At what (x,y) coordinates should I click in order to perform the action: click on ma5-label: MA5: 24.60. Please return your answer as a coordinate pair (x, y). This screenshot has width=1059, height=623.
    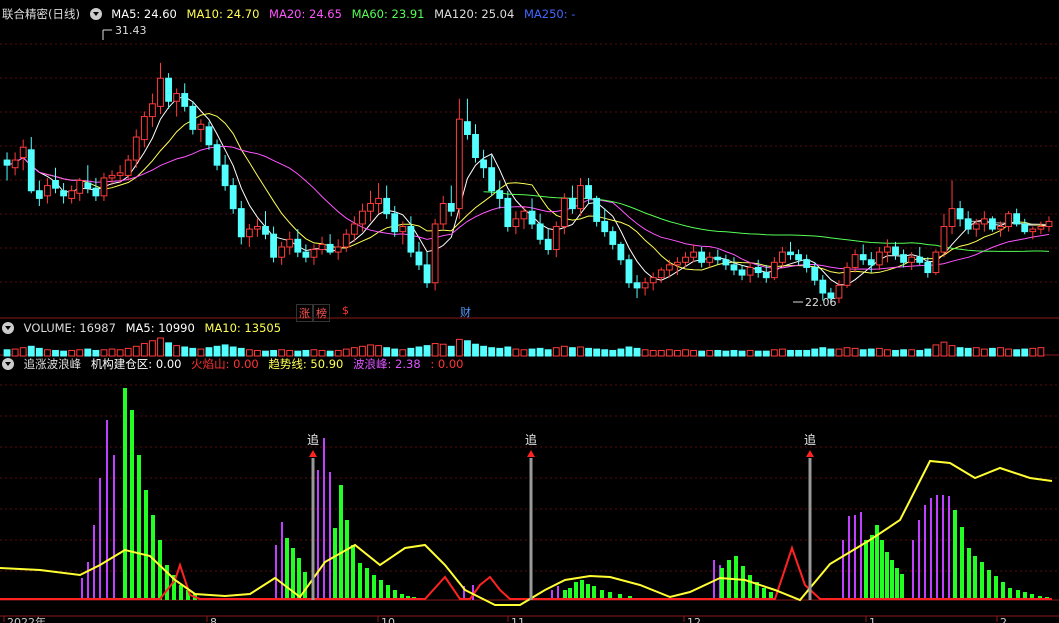
    Looking at the image, I should click on (144, 14).